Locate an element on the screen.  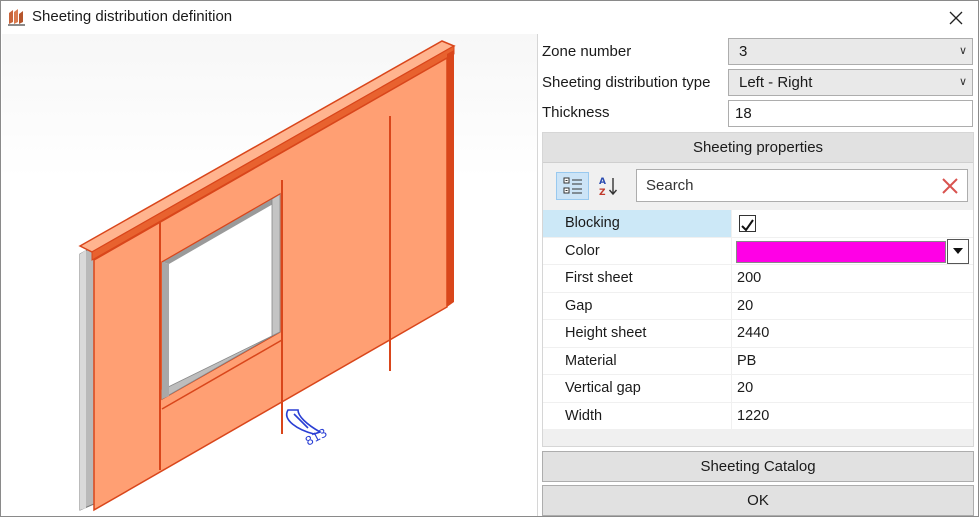
property-name: First sheet is located at coordinates (599, 278).